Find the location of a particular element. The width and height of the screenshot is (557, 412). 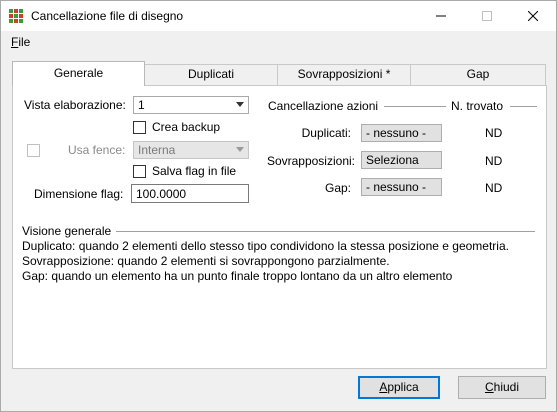

close-window-button is located at coordinates (533, 16).